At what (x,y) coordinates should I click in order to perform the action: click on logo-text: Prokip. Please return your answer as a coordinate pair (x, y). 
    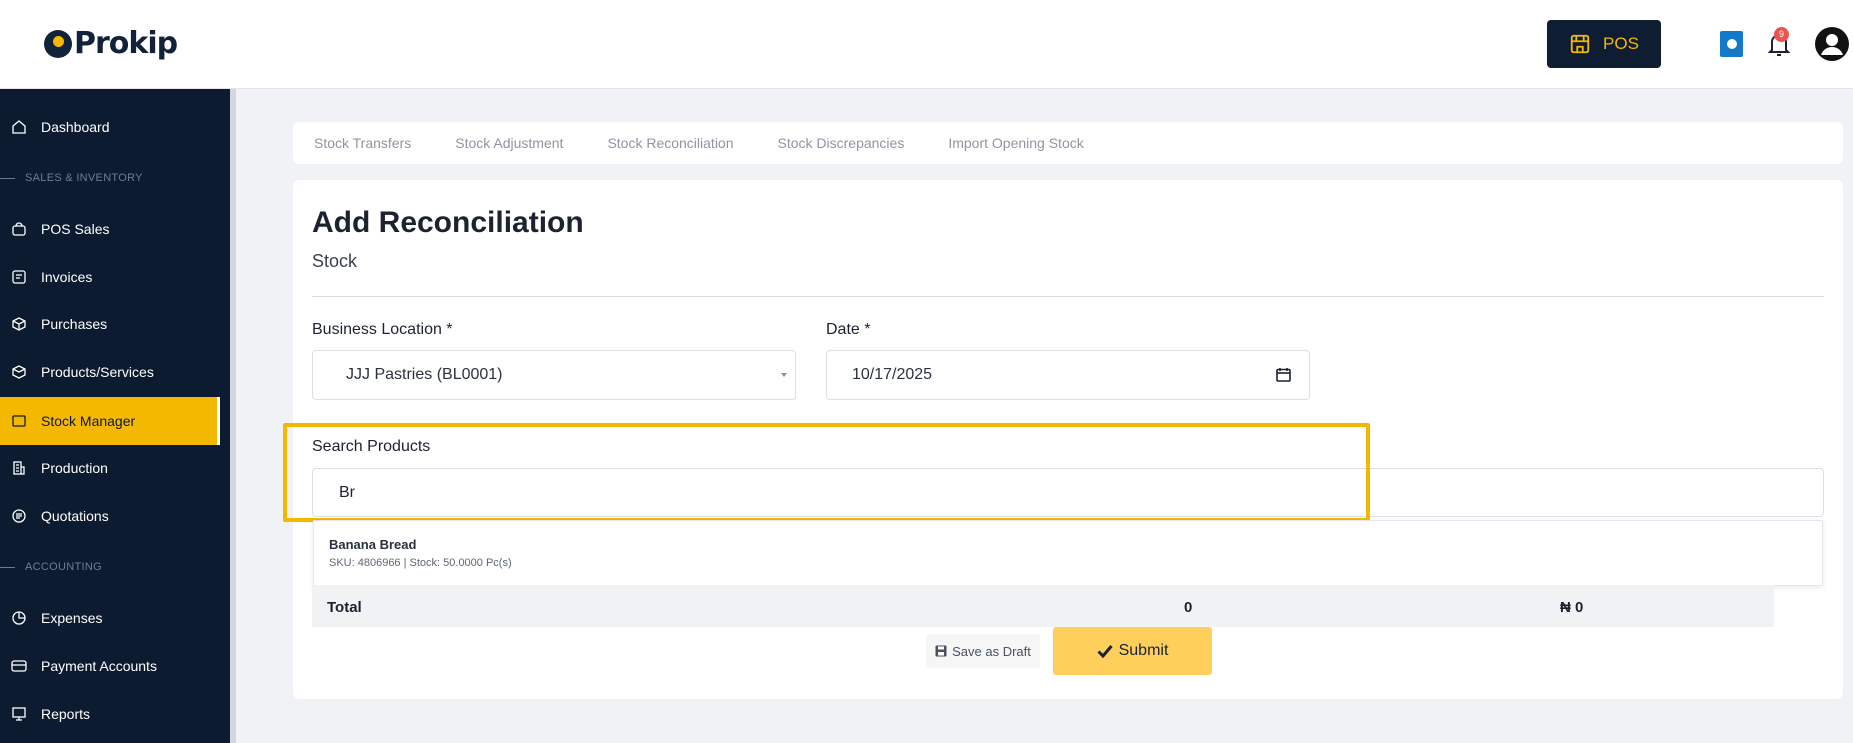
    Looking at the image, I should click on (126, 43).